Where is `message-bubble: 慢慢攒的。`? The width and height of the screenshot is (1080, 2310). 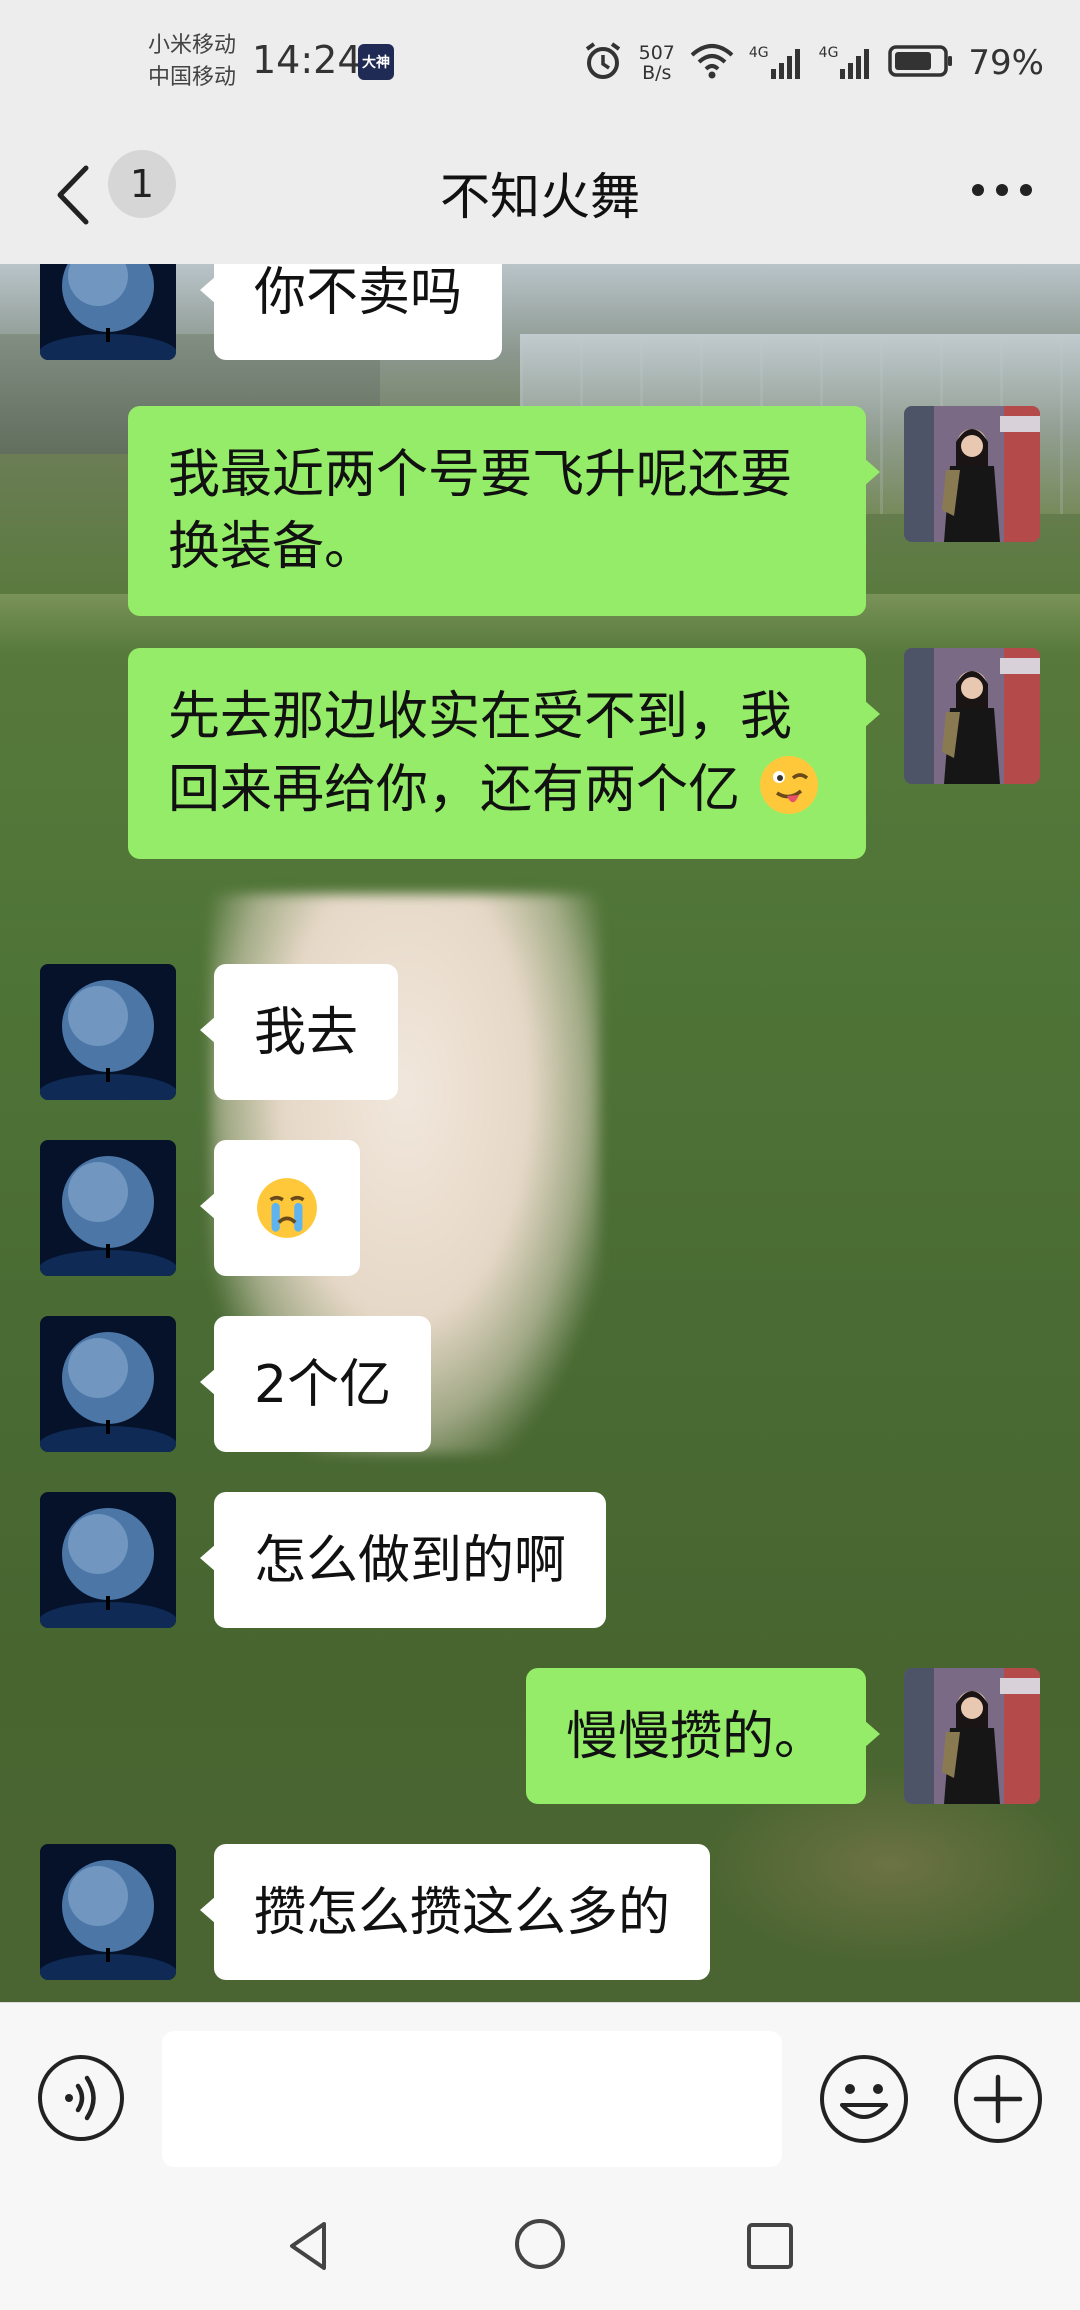 message-bubble: 慢慢攒的。 is located at coordinates (703, 1736).